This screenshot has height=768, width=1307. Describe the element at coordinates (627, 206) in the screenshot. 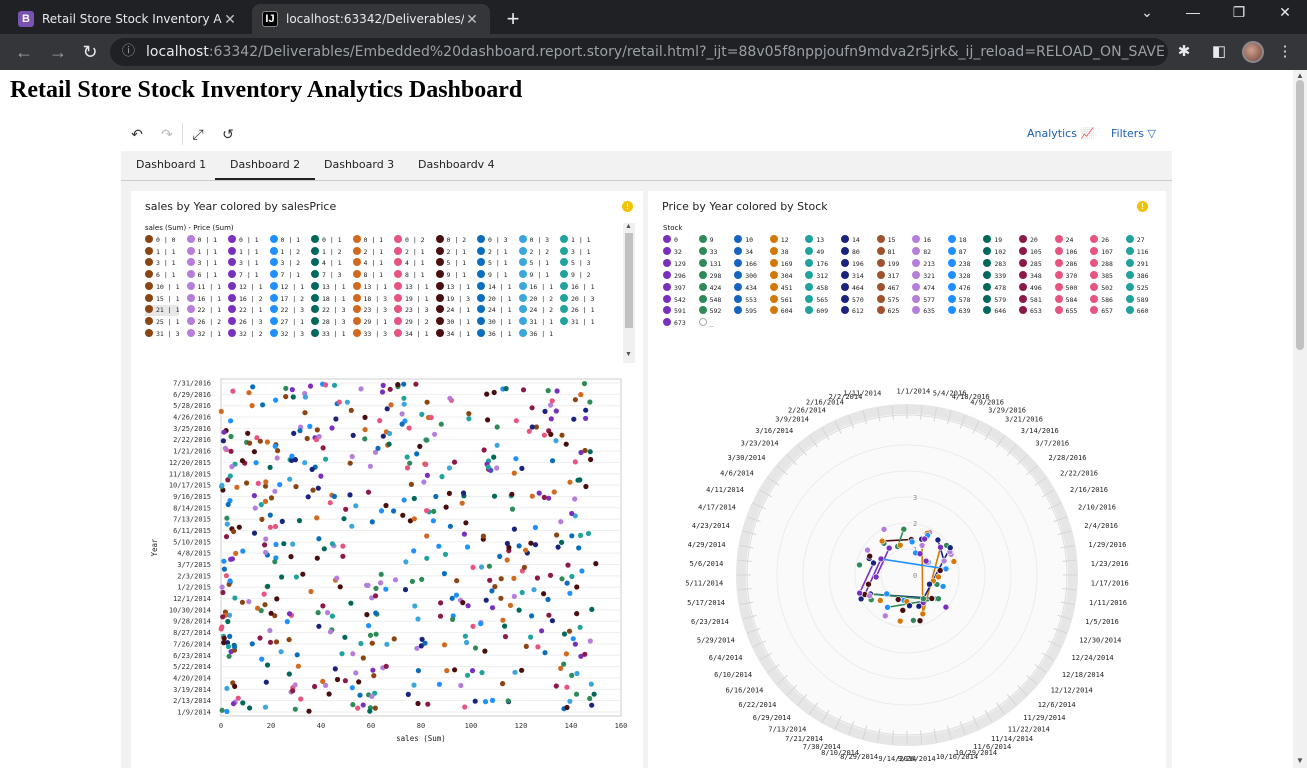

I see `warning-icon: !` at that location.